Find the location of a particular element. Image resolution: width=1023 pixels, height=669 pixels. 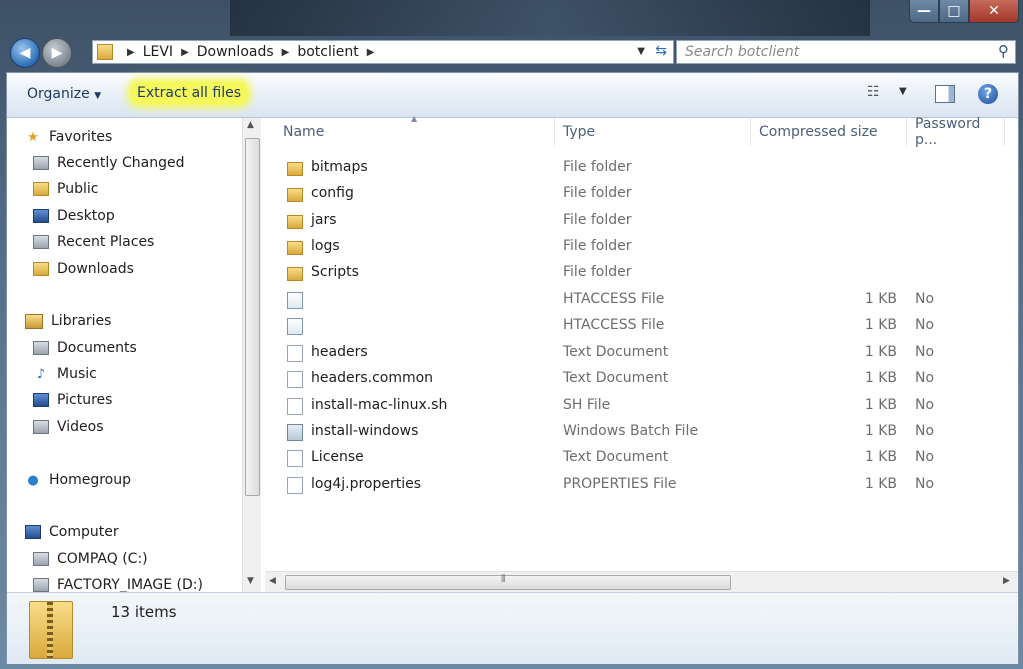

search-icon: ⚲ is located at coordinates (1003, 51).